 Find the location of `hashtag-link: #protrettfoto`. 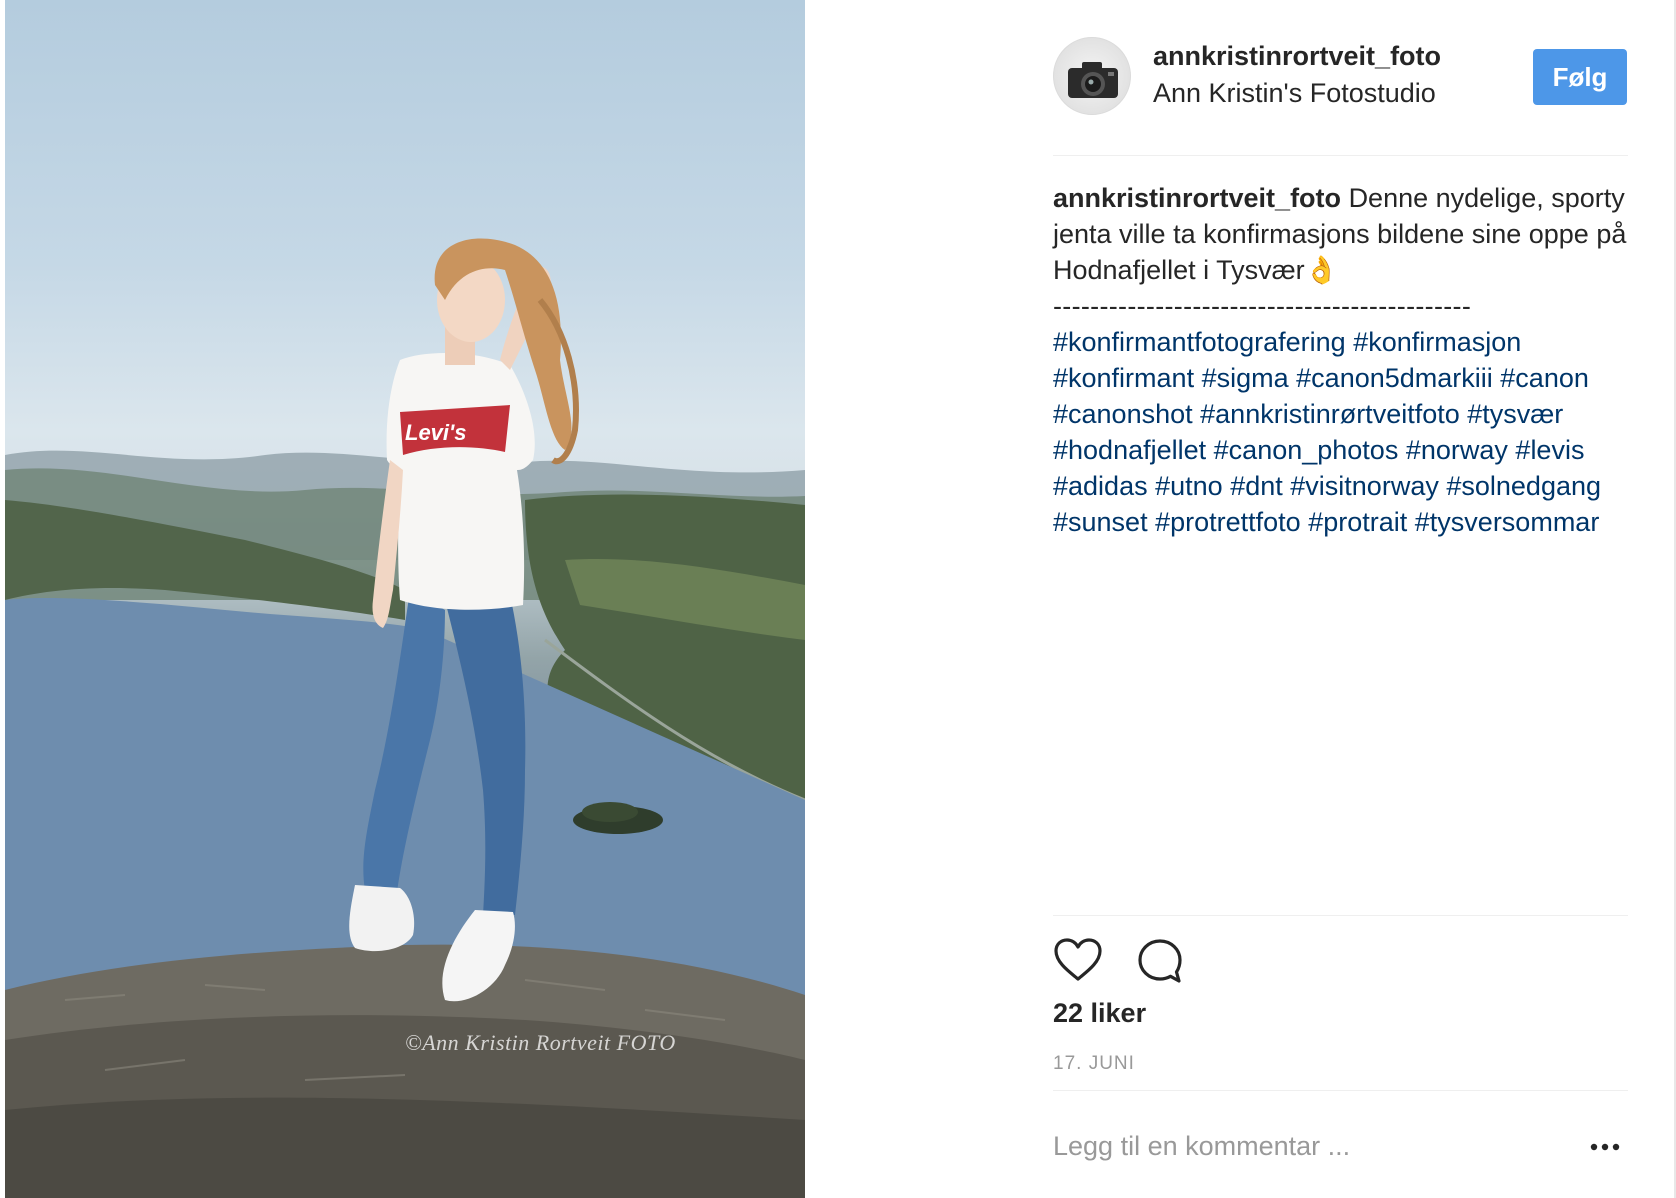

hashtag-link: #protrettfoto is located at coordinates (1228, 522).